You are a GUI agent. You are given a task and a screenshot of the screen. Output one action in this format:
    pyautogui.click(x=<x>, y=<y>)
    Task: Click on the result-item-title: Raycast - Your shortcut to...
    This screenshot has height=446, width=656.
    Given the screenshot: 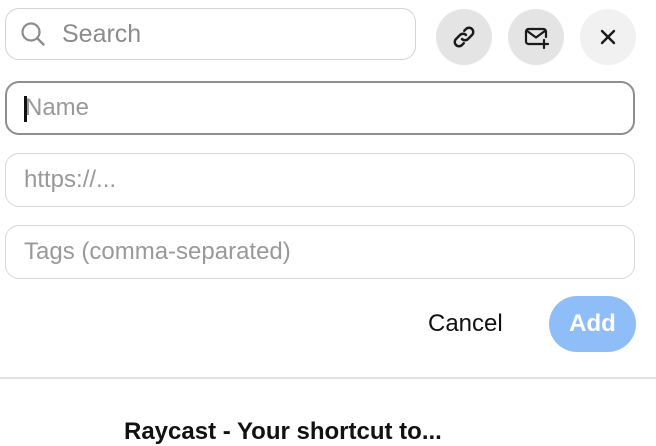 What is the action you would take?
    pyautogui.click(x=283, y=432)
    